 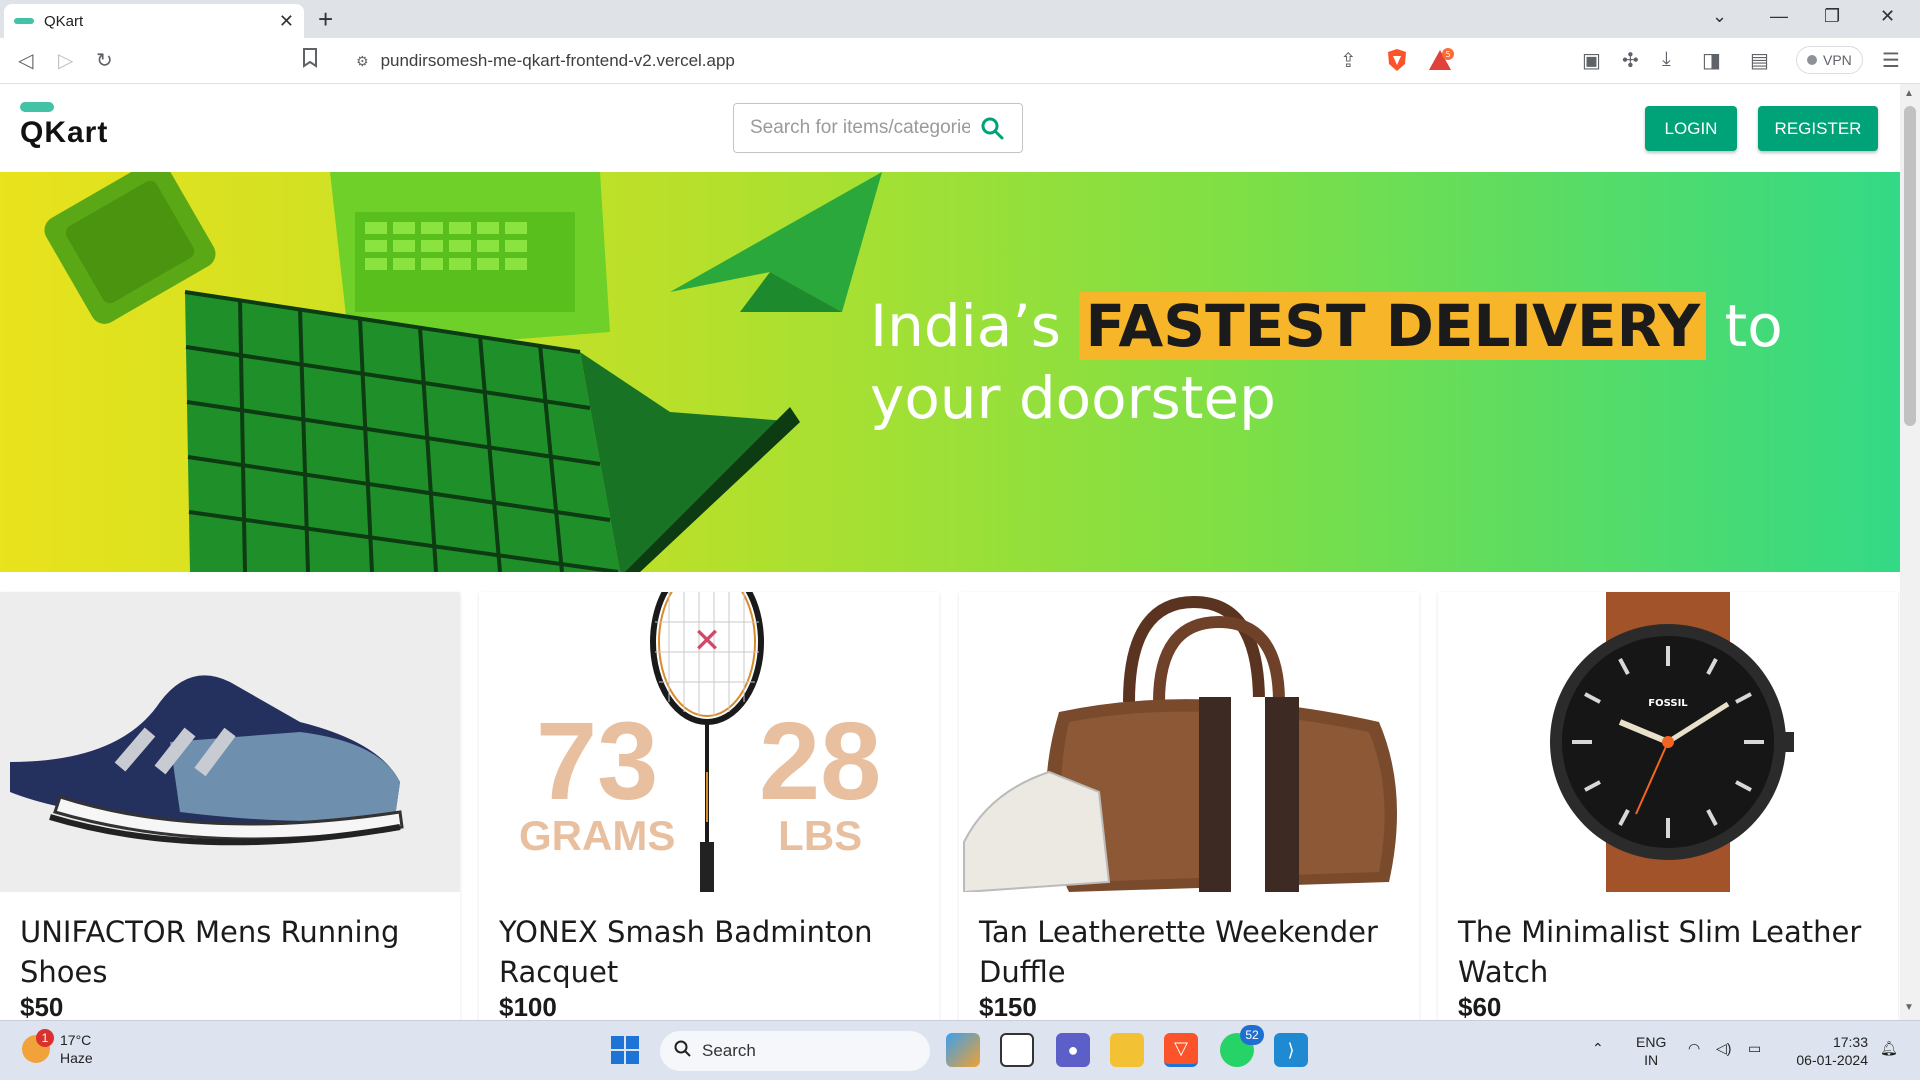 I want to click on whatsapp-icon: 52, so click(x=1242, y=1046).